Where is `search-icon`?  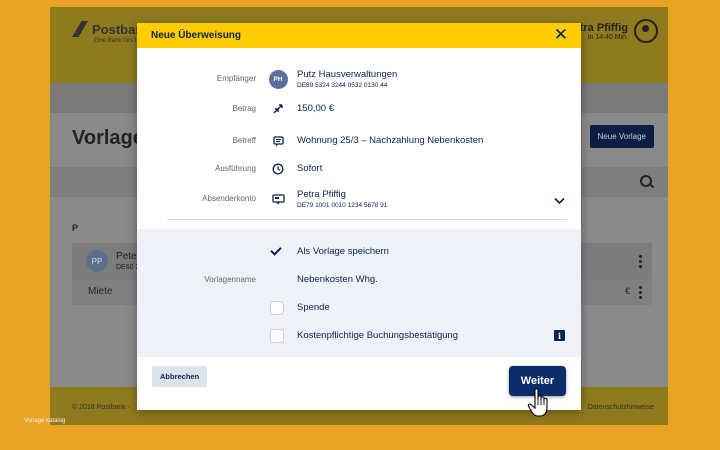 search-icon is located at coordinates (646, 181).